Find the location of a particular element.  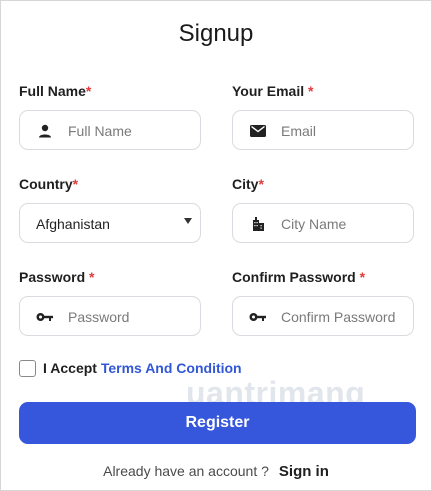

password-label-text: Password is located at coordinates (54, 277).